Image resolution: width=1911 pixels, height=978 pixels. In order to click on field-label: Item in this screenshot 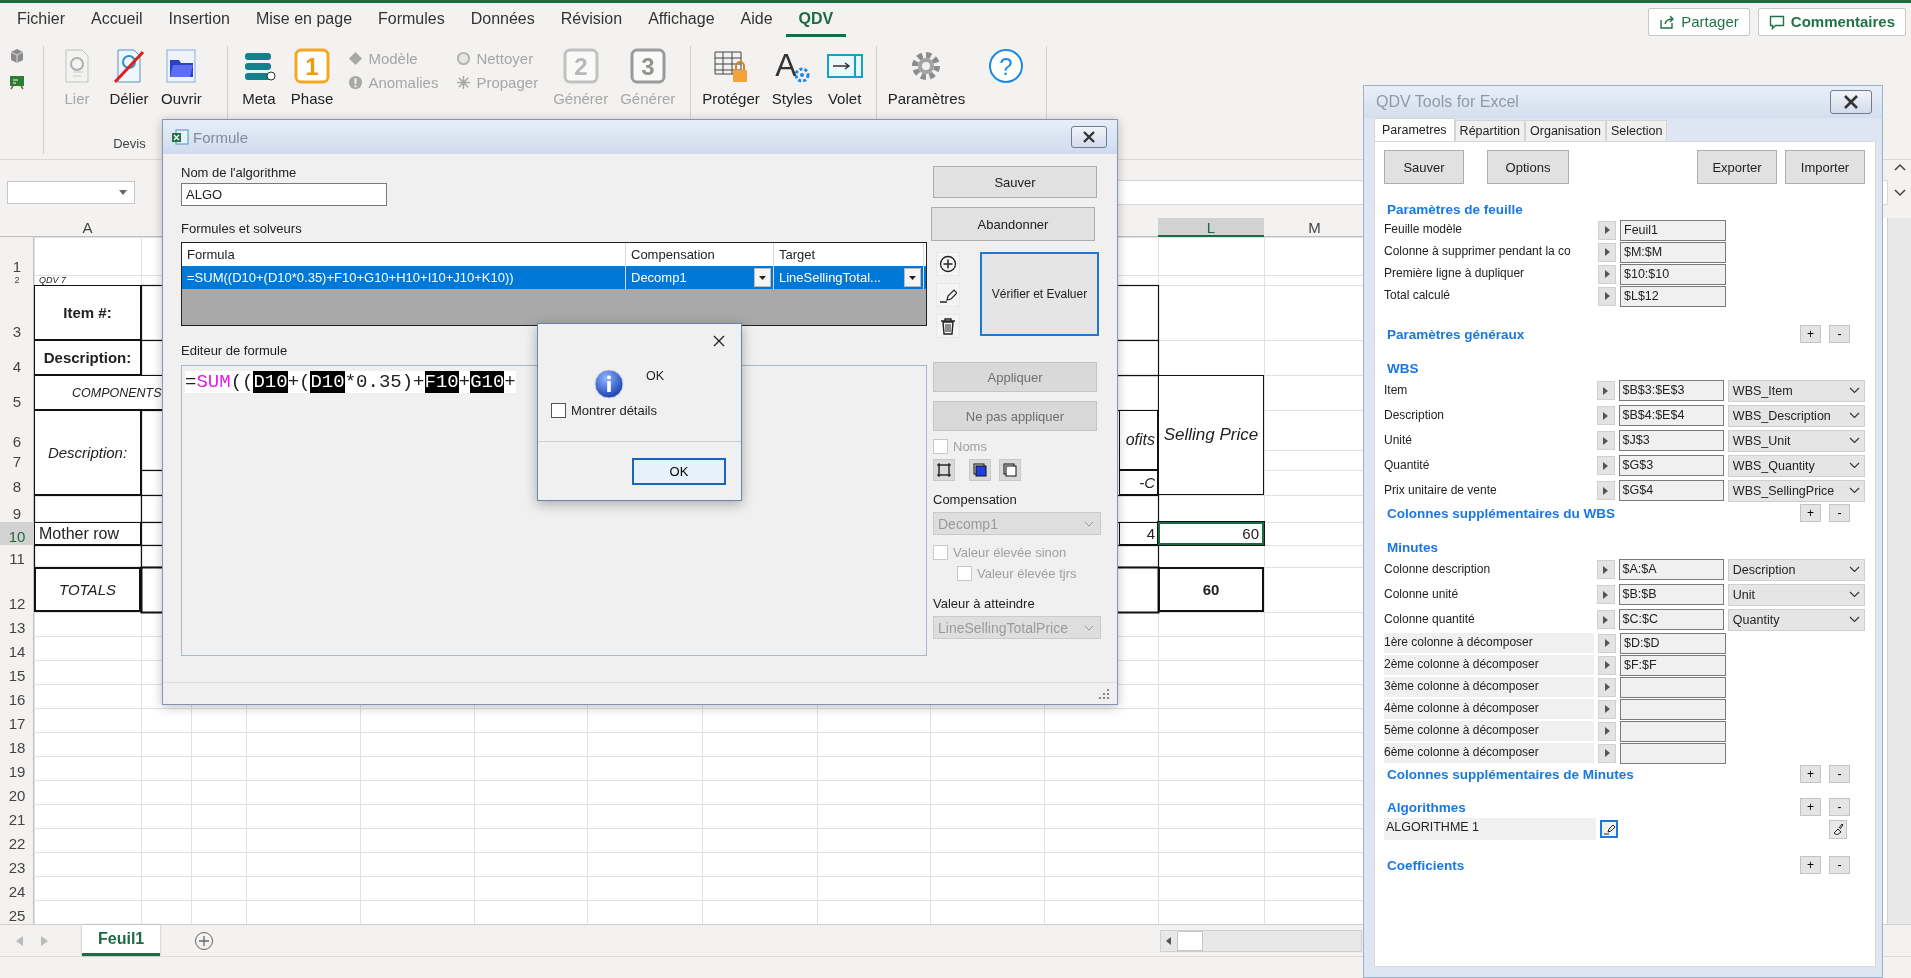, I will do `click(1396, 390)`.